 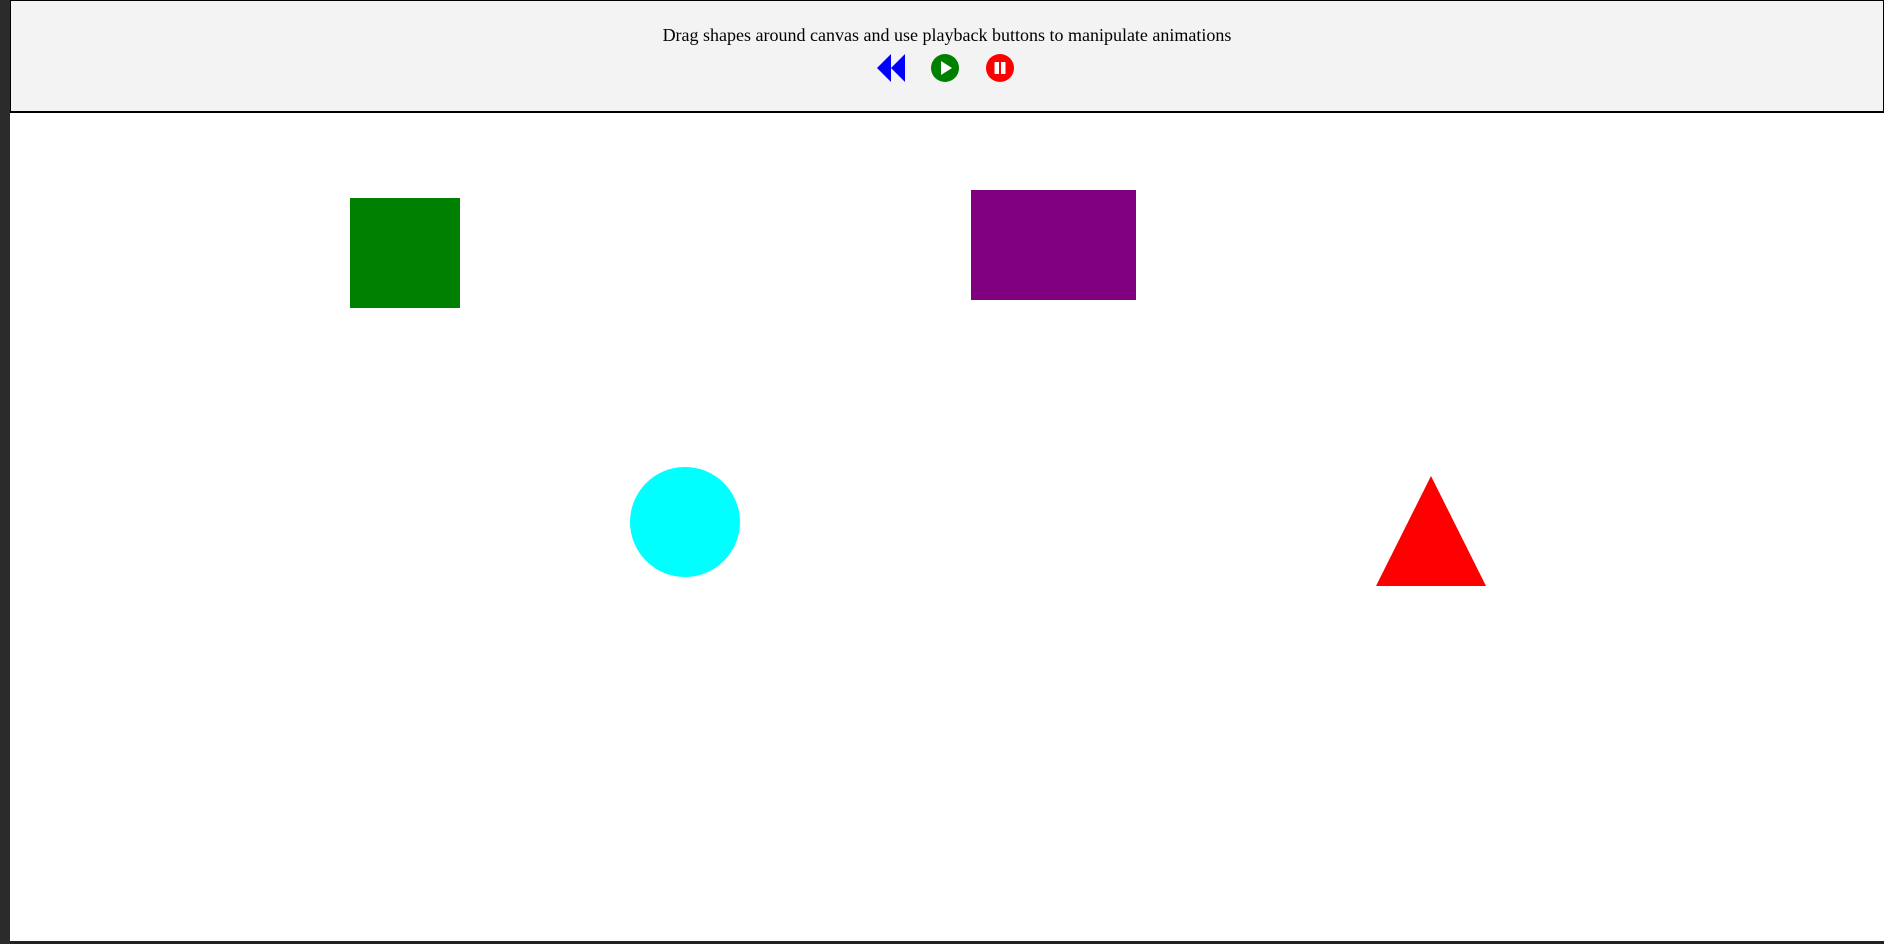 What do you see at coordinates (685, 522) in the screenshot?
I see `cyan-circle` at bounding box center [685, 522].